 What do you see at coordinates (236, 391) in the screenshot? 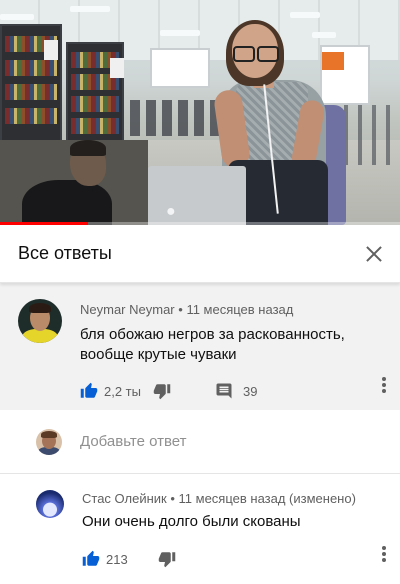
I see `reply-button: 39` at bounding box center [236, 391].